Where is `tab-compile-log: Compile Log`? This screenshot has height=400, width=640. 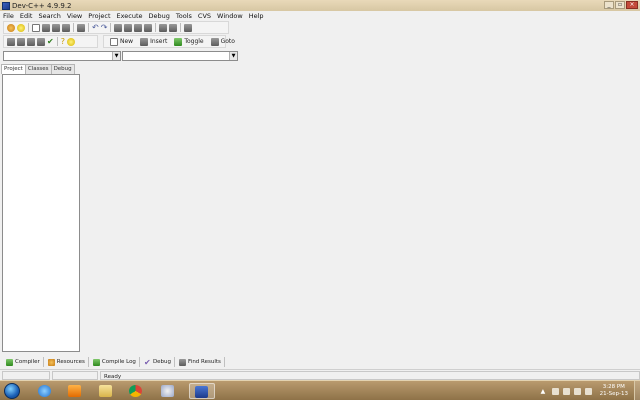 tab-compile-log: Compile Log is located at coordinates (114, 362).